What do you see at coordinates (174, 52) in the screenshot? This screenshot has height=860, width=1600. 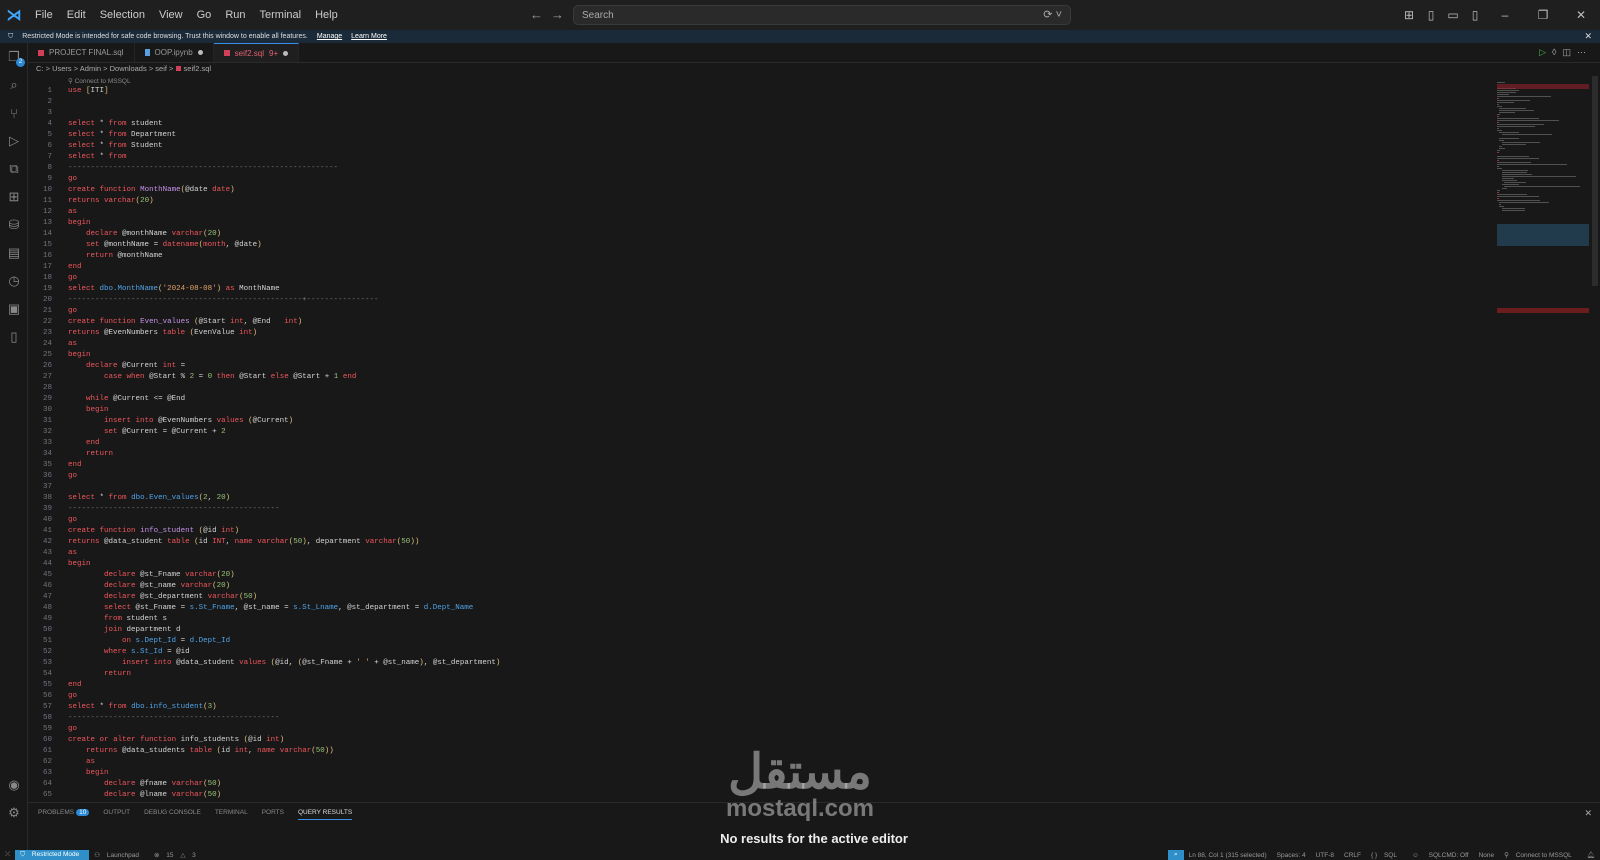 I see `tab-oop-notebook: OOP.ipynb` at bounding box center [174, 52].